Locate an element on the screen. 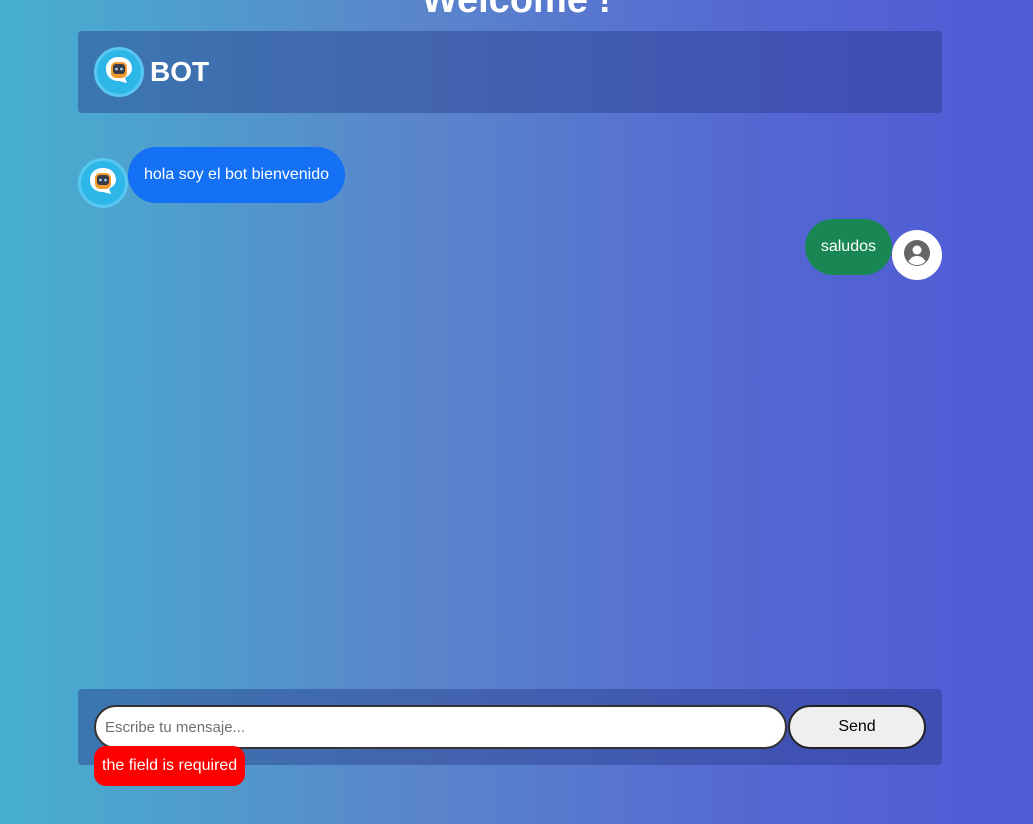 Image resolution: width=1033 pixels, height=824 pixels. user-message: saludos is located at coordinates (873, 249).